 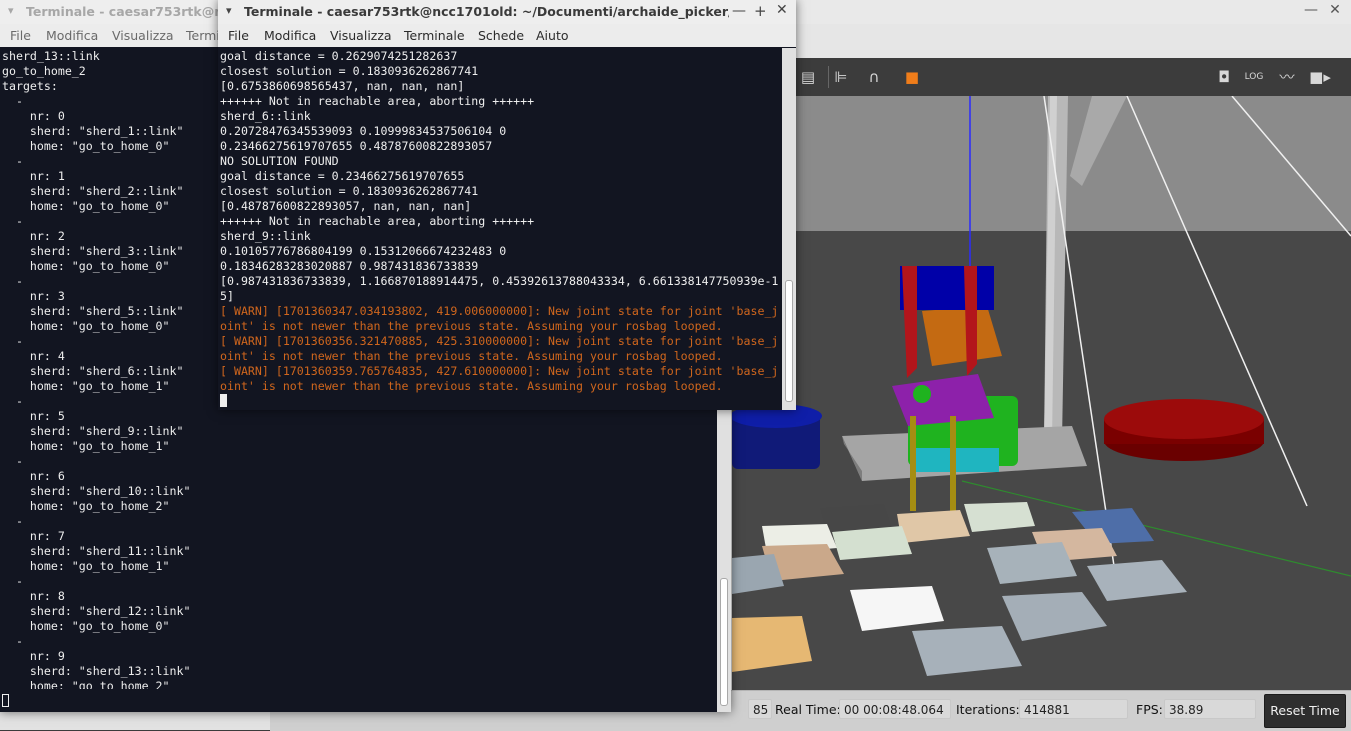 What do you see at coordinates (33, 536) in the screenshot?
I see `terminal-line: nr: 7` at bounding box center [33, 536].